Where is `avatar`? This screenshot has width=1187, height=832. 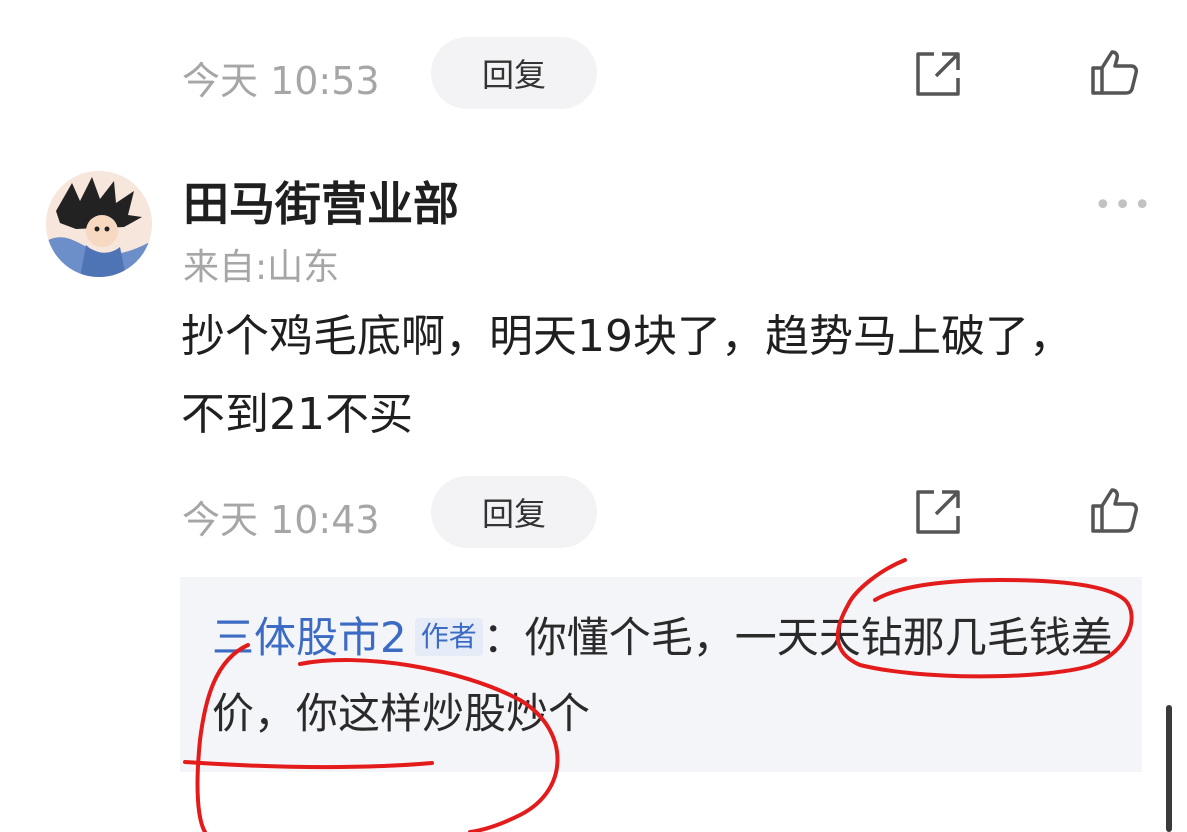
avatar is located at coordinates (99, 224).